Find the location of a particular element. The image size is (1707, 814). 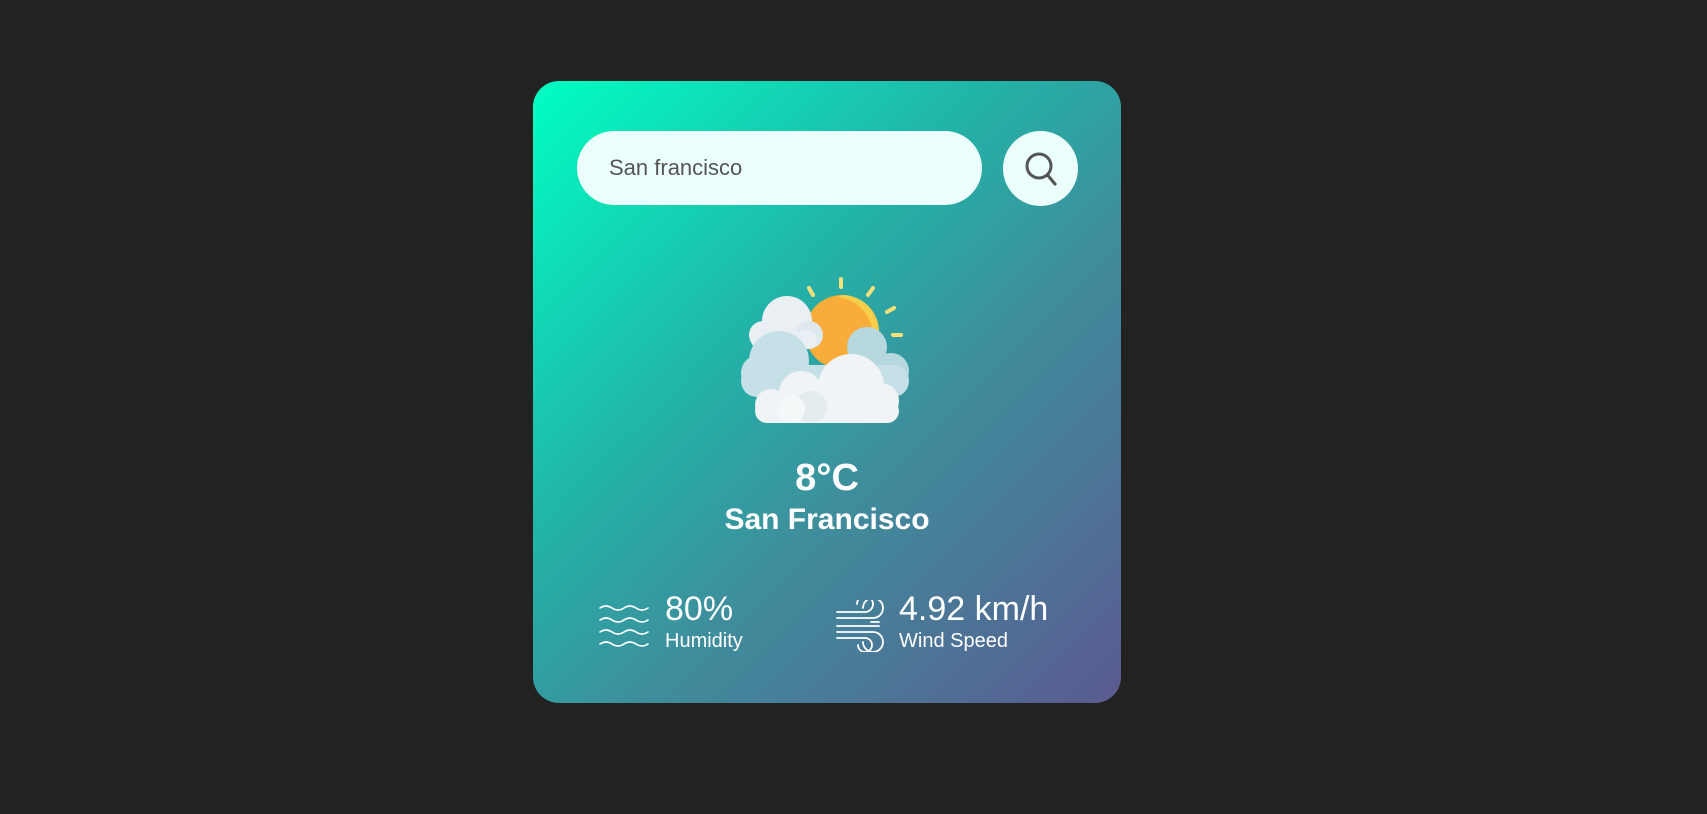

wind-speed-label: Wind Speed is located at coordinates (953, 641).